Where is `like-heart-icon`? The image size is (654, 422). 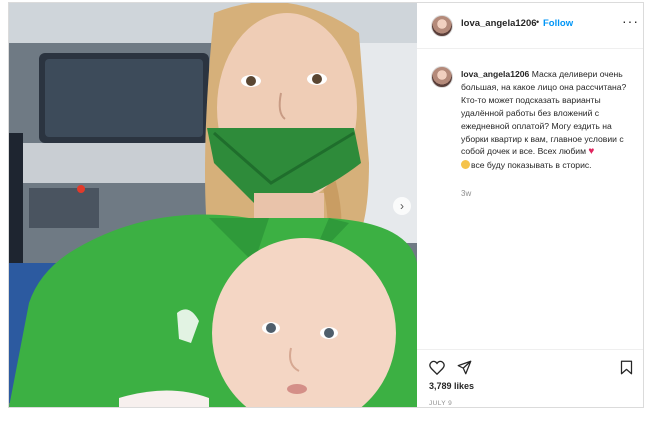 like-heart-icon is located at coordinates (437, 367).